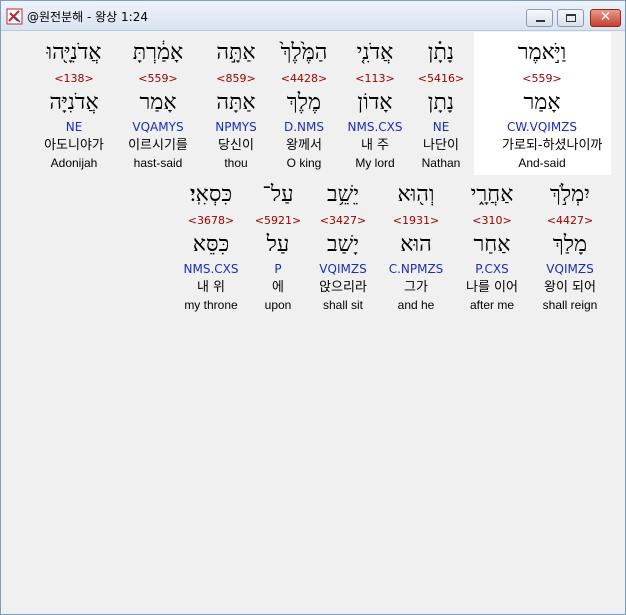  I want to click on lemma: אַחַר, so click(492, 244).